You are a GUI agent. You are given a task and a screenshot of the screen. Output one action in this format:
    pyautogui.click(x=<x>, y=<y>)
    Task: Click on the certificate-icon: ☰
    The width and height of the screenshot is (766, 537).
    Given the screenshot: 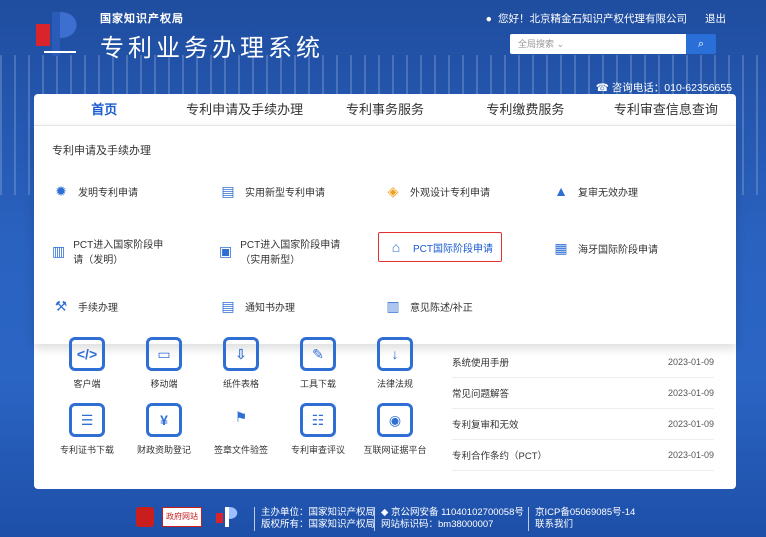 What is the action you would take?
    pyautogui.click(x=87, y=420)
    